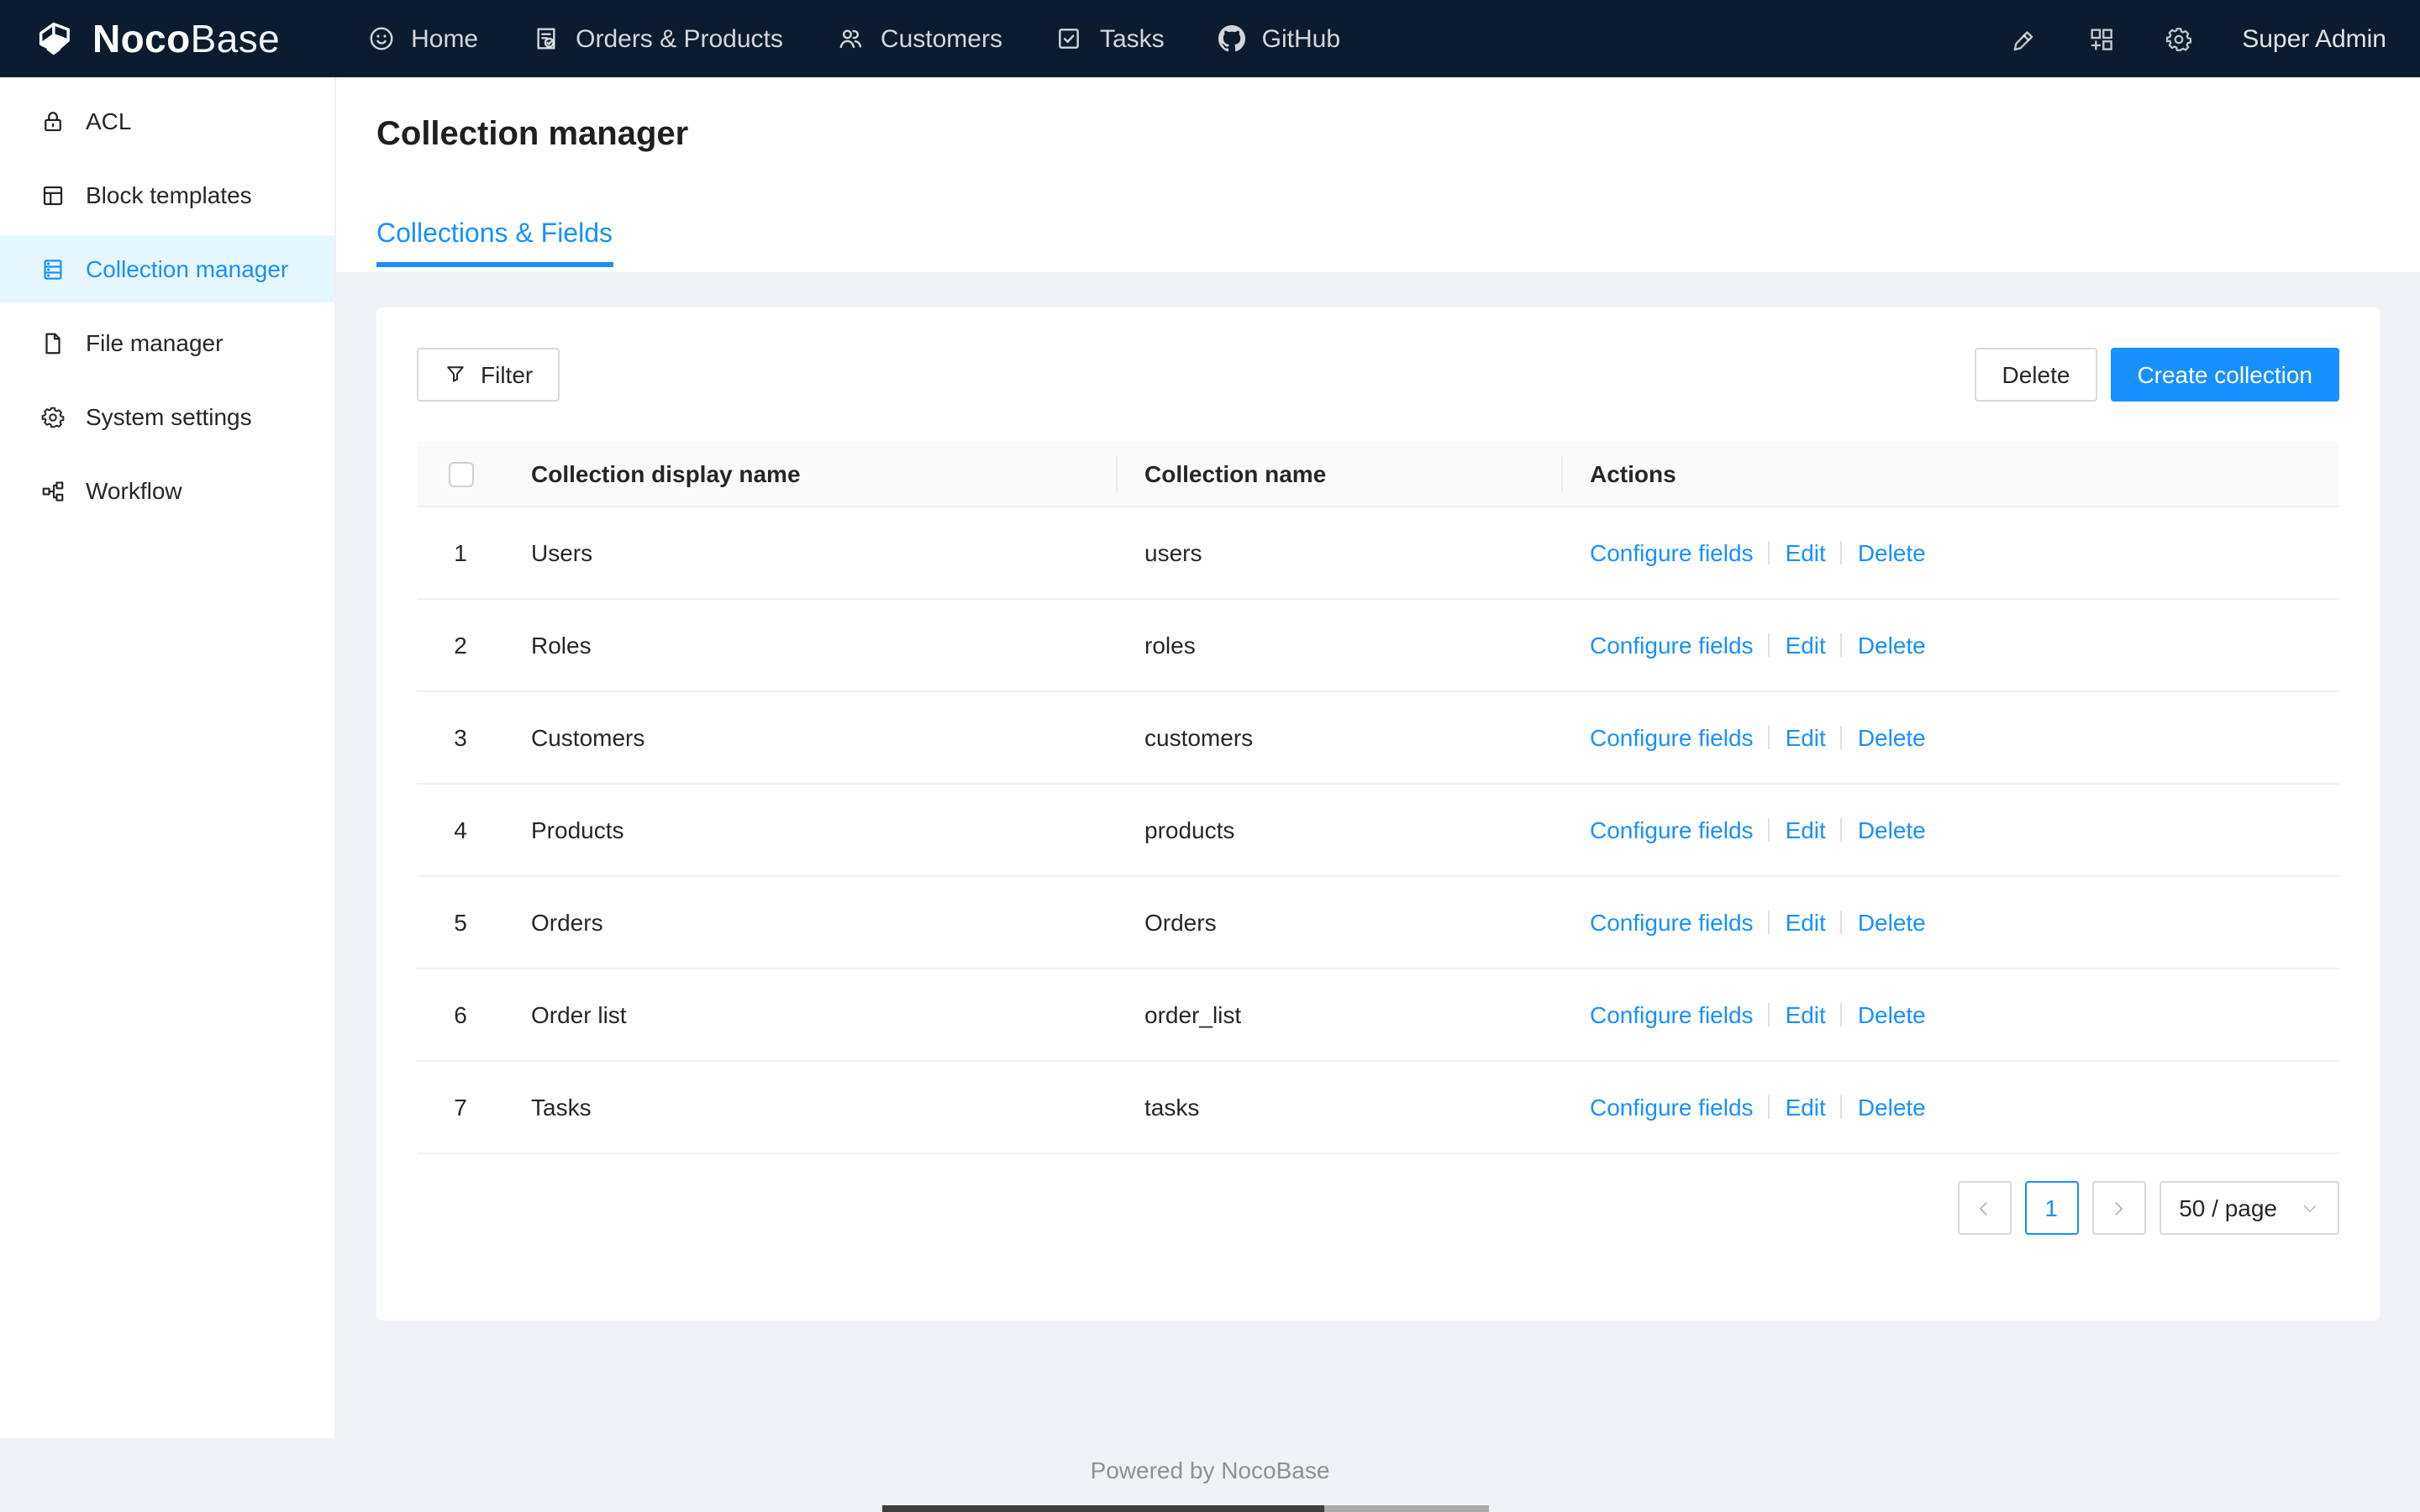 The height and width of the screenshot is (1512, 2420). Describe the element at coordinates (495, 241) in the screenshot. I see `tab-collections-fields: Collections & Fields` at that location.